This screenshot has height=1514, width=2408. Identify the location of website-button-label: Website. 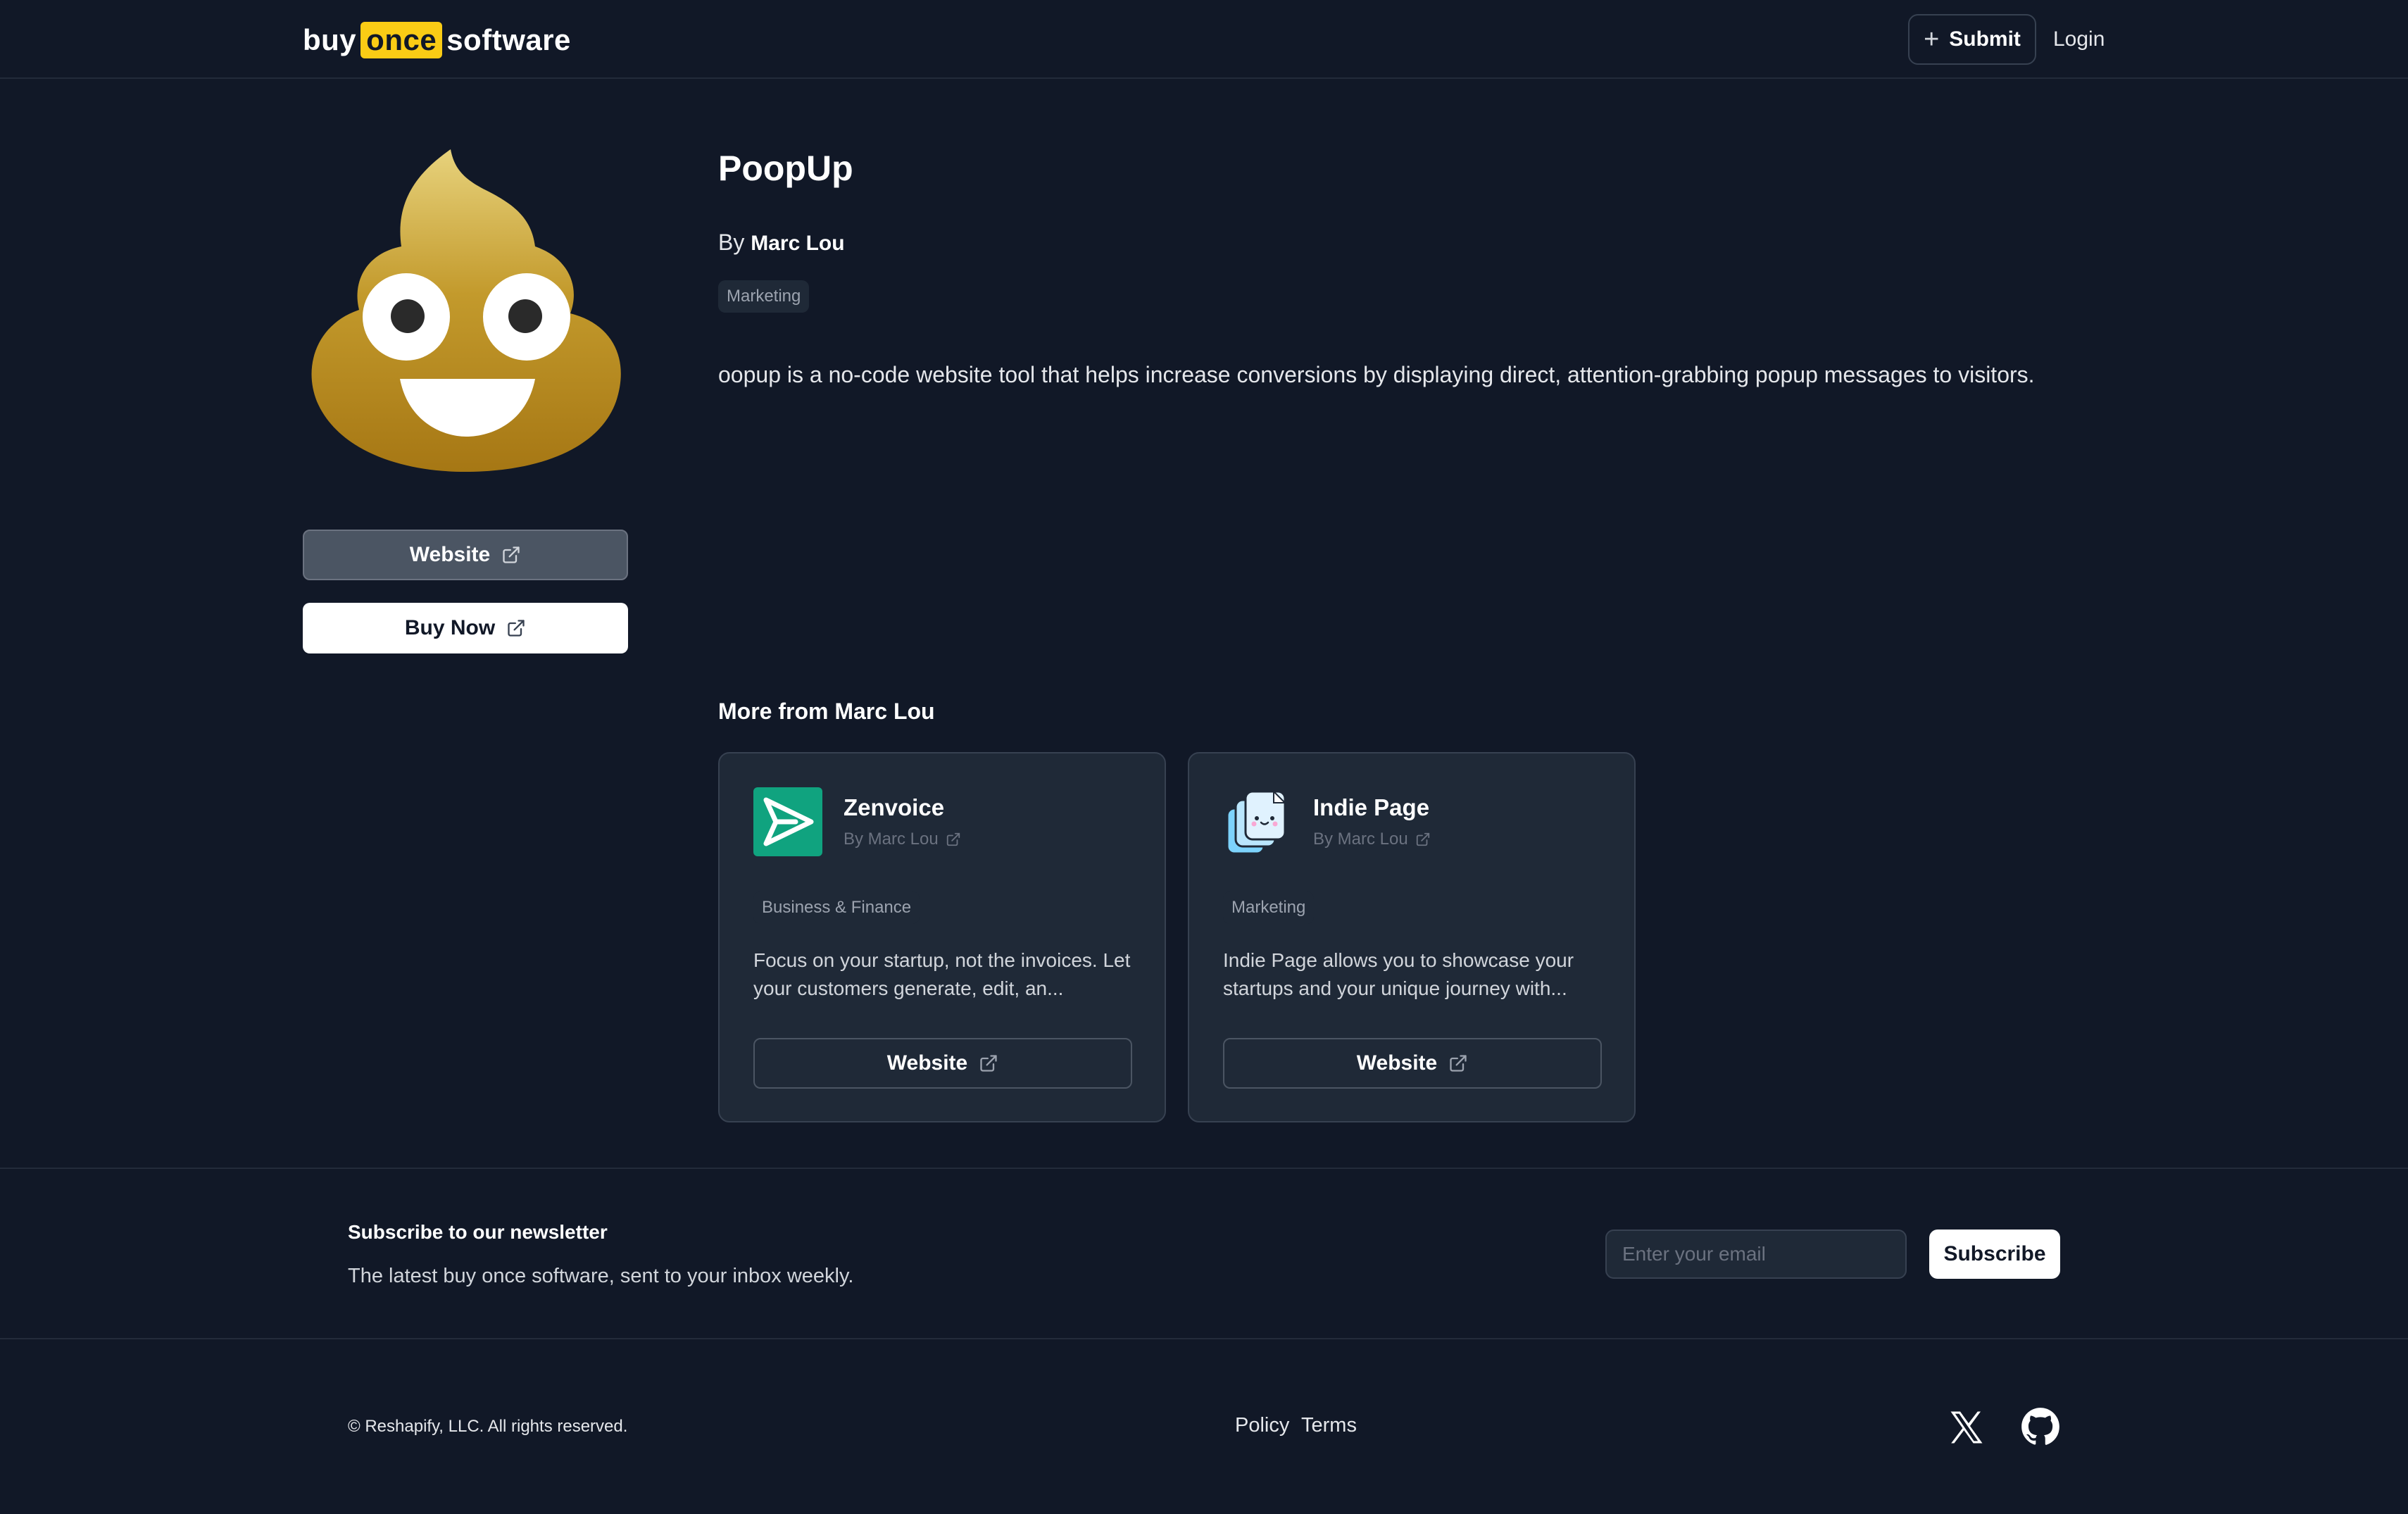
(450, 554).